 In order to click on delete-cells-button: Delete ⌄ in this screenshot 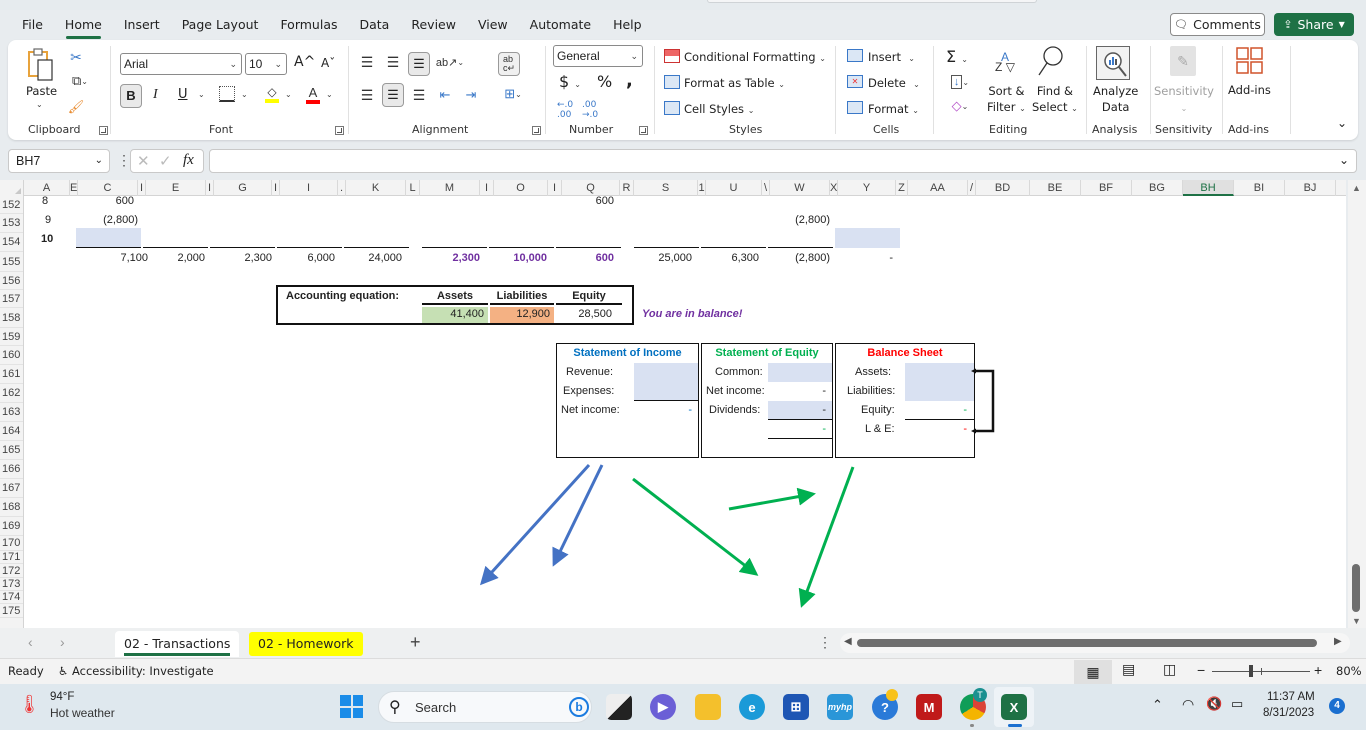, I will do `click(894, 83)`.